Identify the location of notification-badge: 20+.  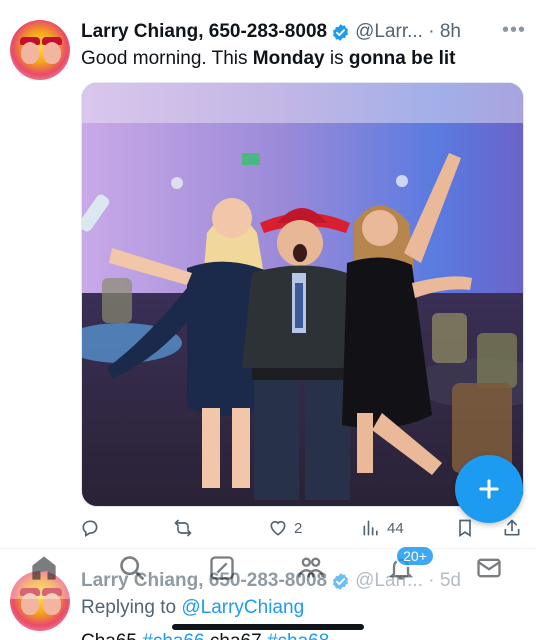
(415, 556).